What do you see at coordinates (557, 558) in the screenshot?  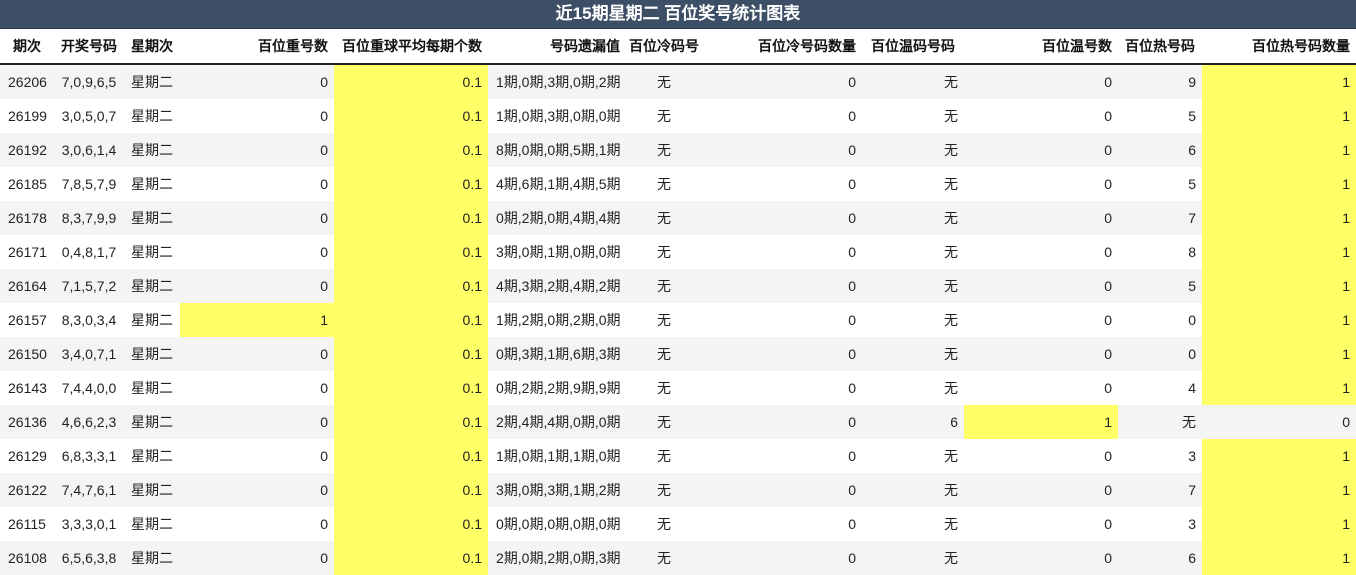 I see `cell-miss: 2期,0期,2期,0期,3期` at bounding box center [557, 558].